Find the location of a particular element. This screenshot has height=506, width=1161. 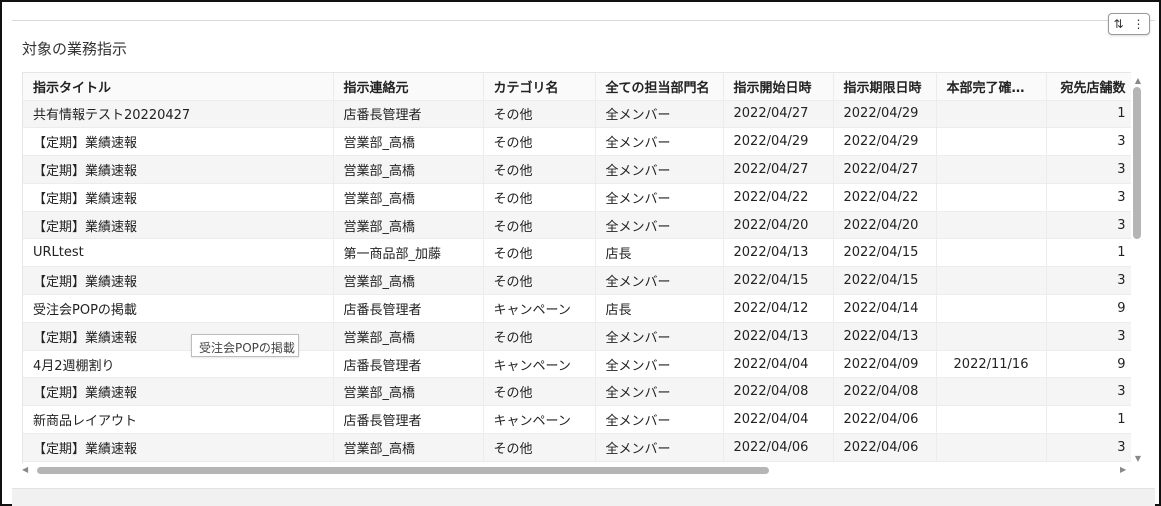

column-header-category: カテゴリ名 is located at coordinates (539, 87).